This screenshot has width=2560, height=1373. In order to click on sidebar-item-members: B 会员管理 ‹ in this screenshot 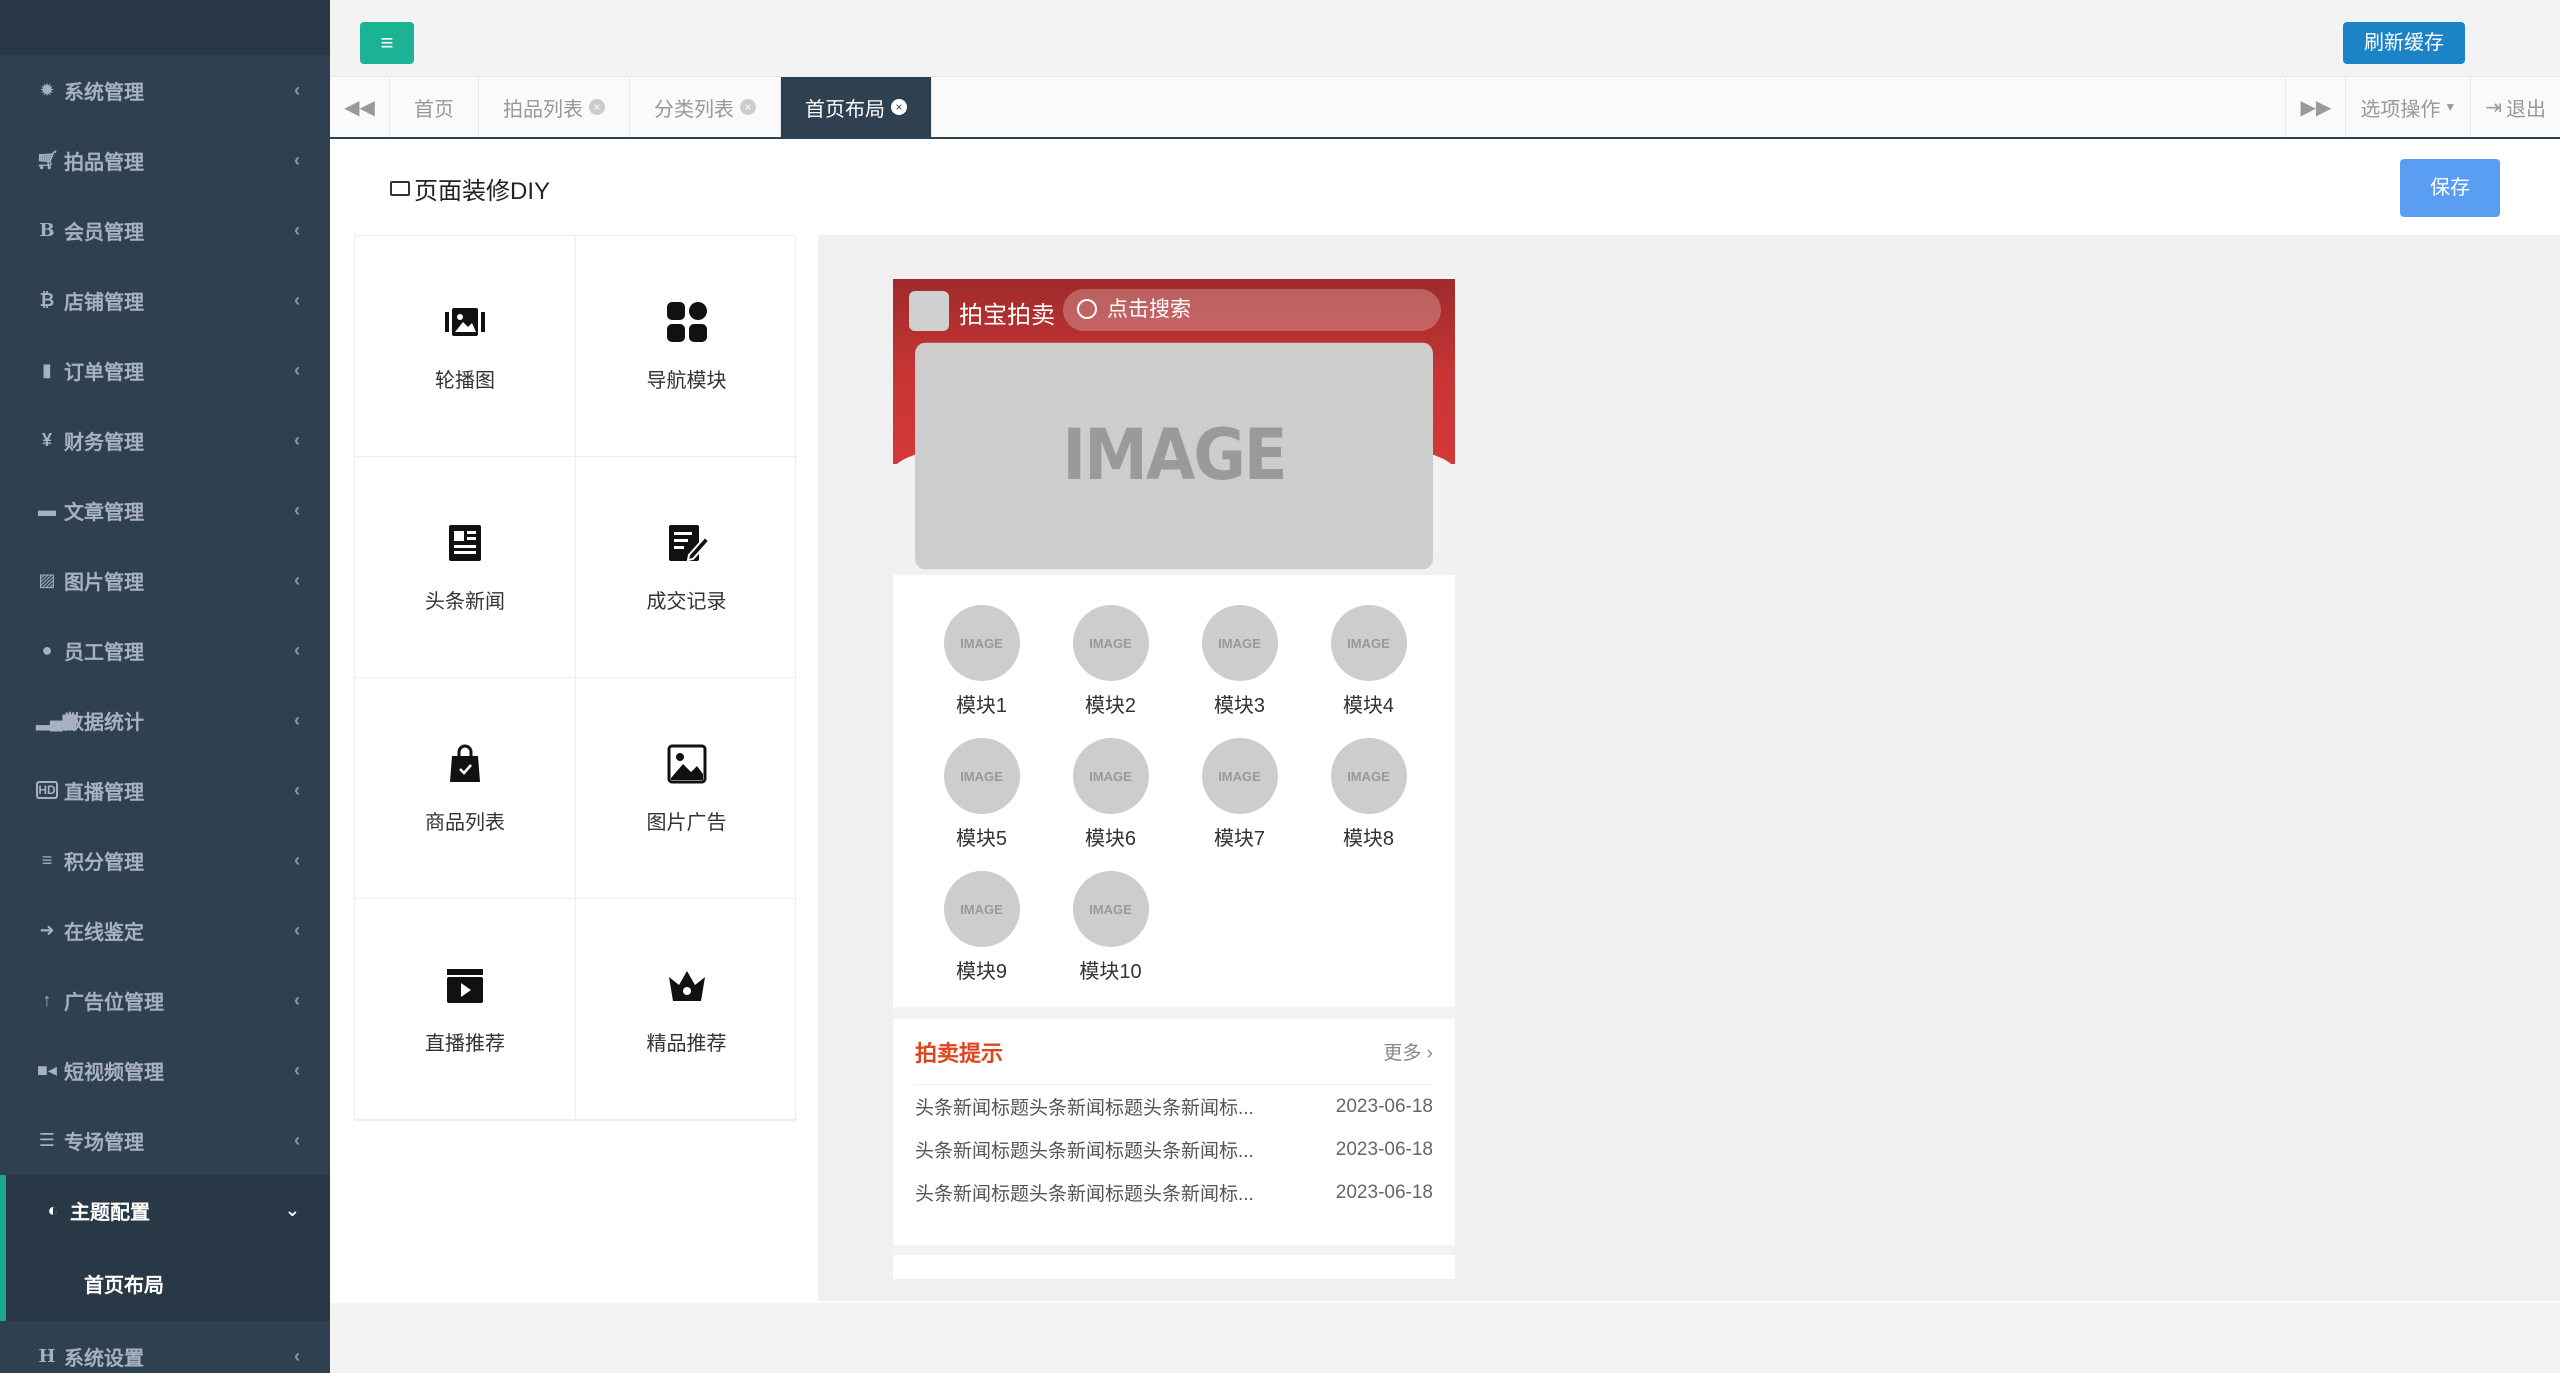, I will do `click(165, 230)`.